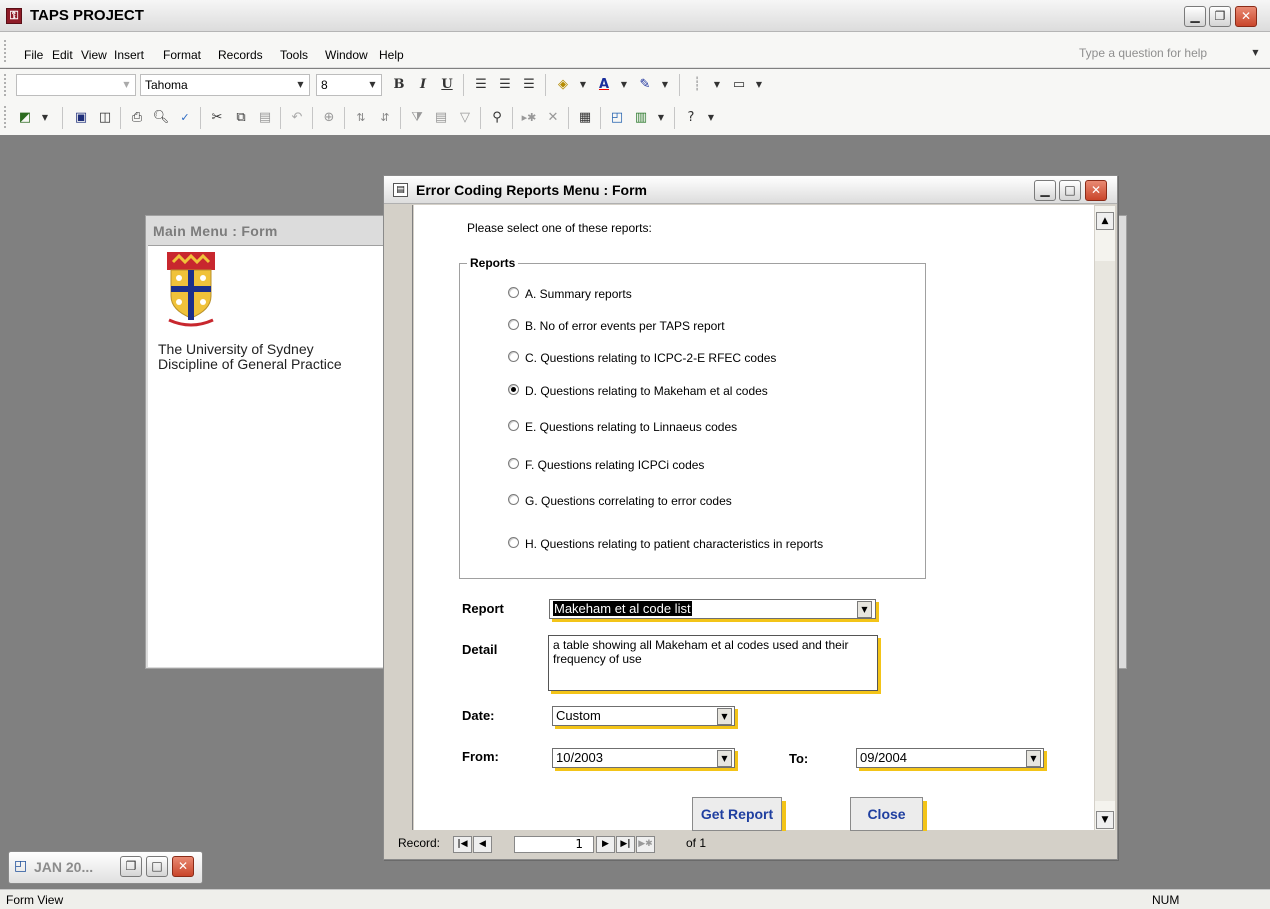 Image resolution: width=1270 pixels, height=909 pixels. What do you see at coordinates (625, 844) in the screenshot?
I see `last-record-icon: ▶|` at bounding box center [625, 844].